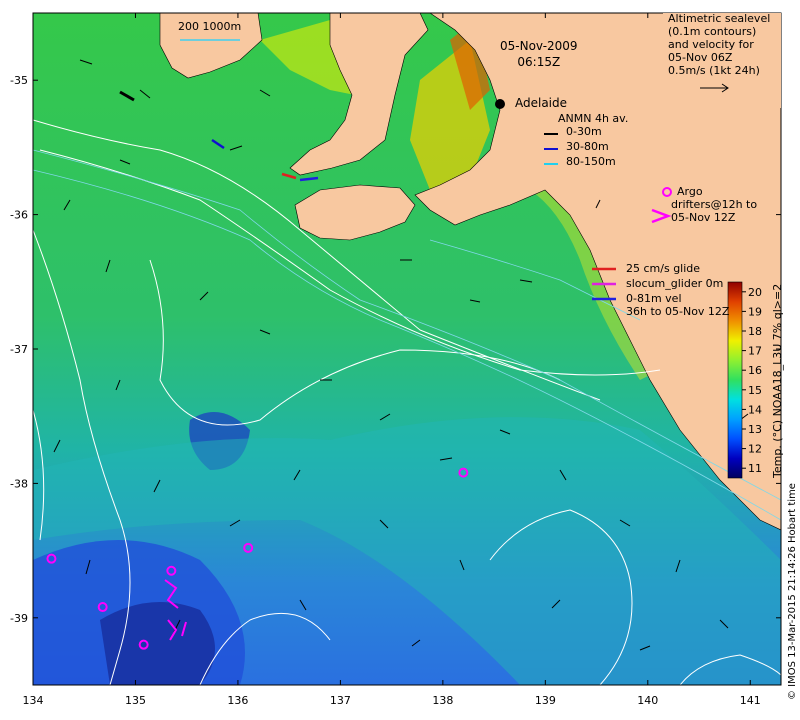 This screenshot has width=800, height=720. What do you see at coordinates (210, 26) in the screenshot?
I see `scale-label: 200 1000m` at bounding box center [210, 26].